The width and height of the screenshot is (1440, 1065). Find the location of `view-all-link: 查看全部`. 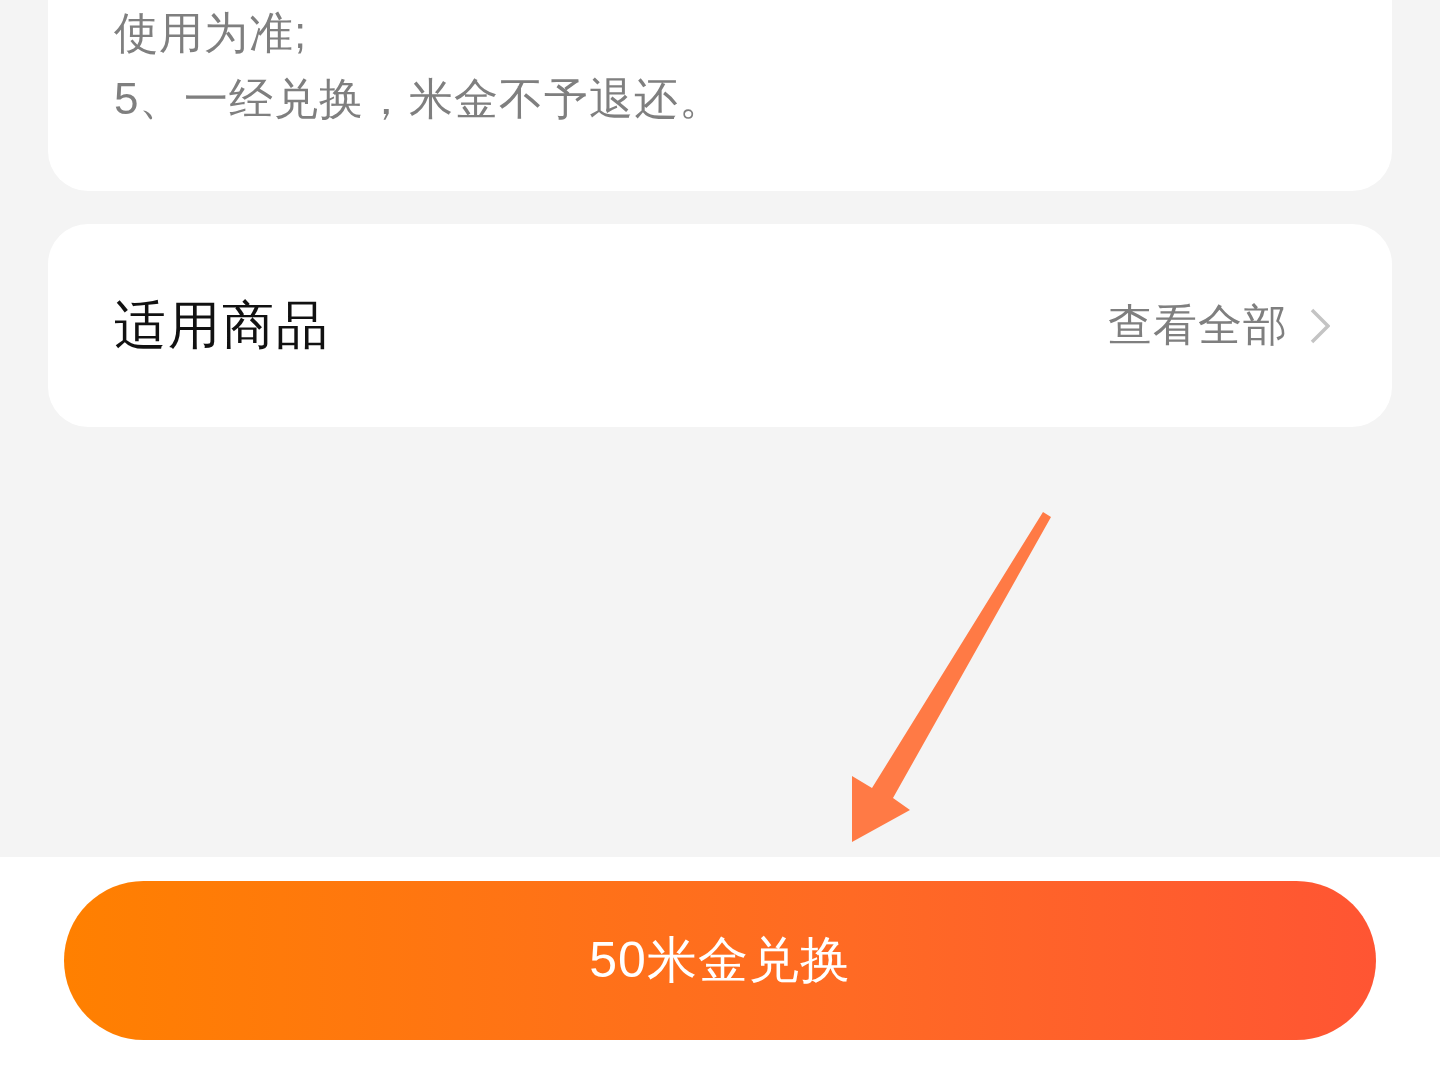

view-all-link: 查看全部 is located at coordinates (1219, 325).